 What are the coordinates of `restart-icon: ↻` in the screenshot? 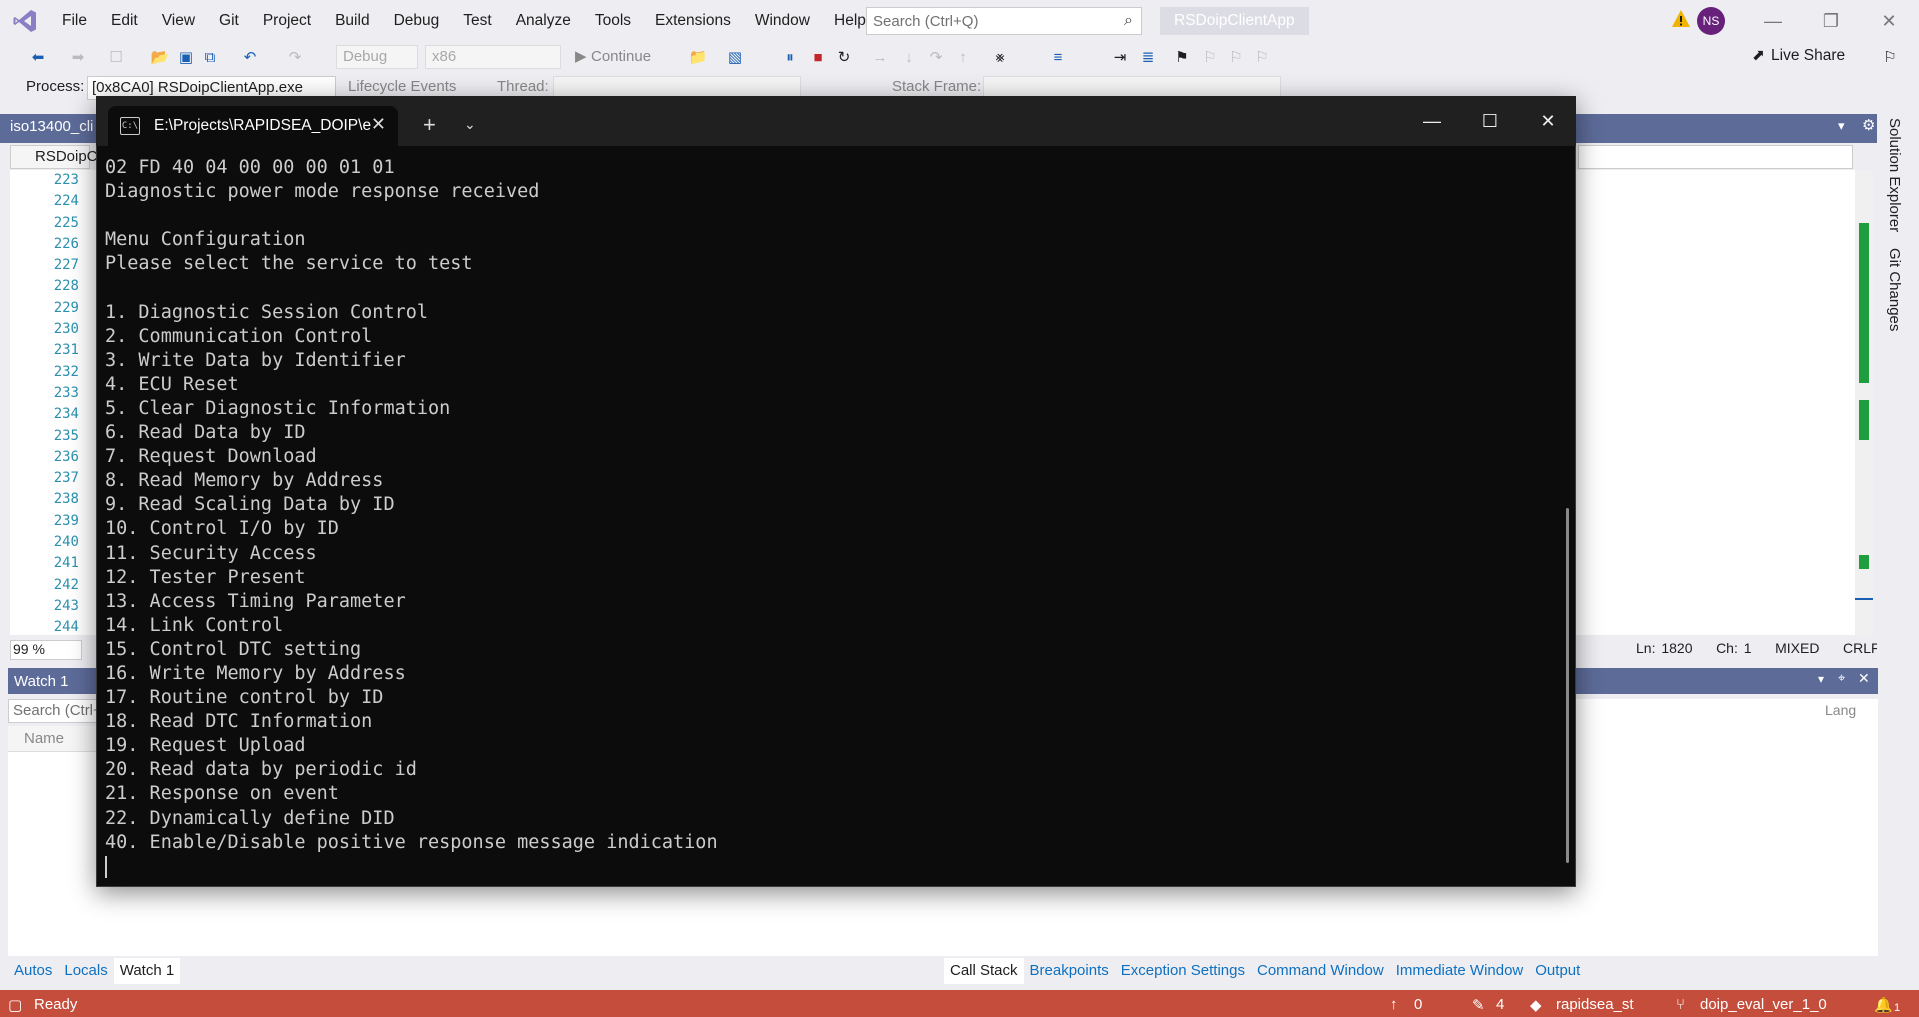 It's located at (844, 57).